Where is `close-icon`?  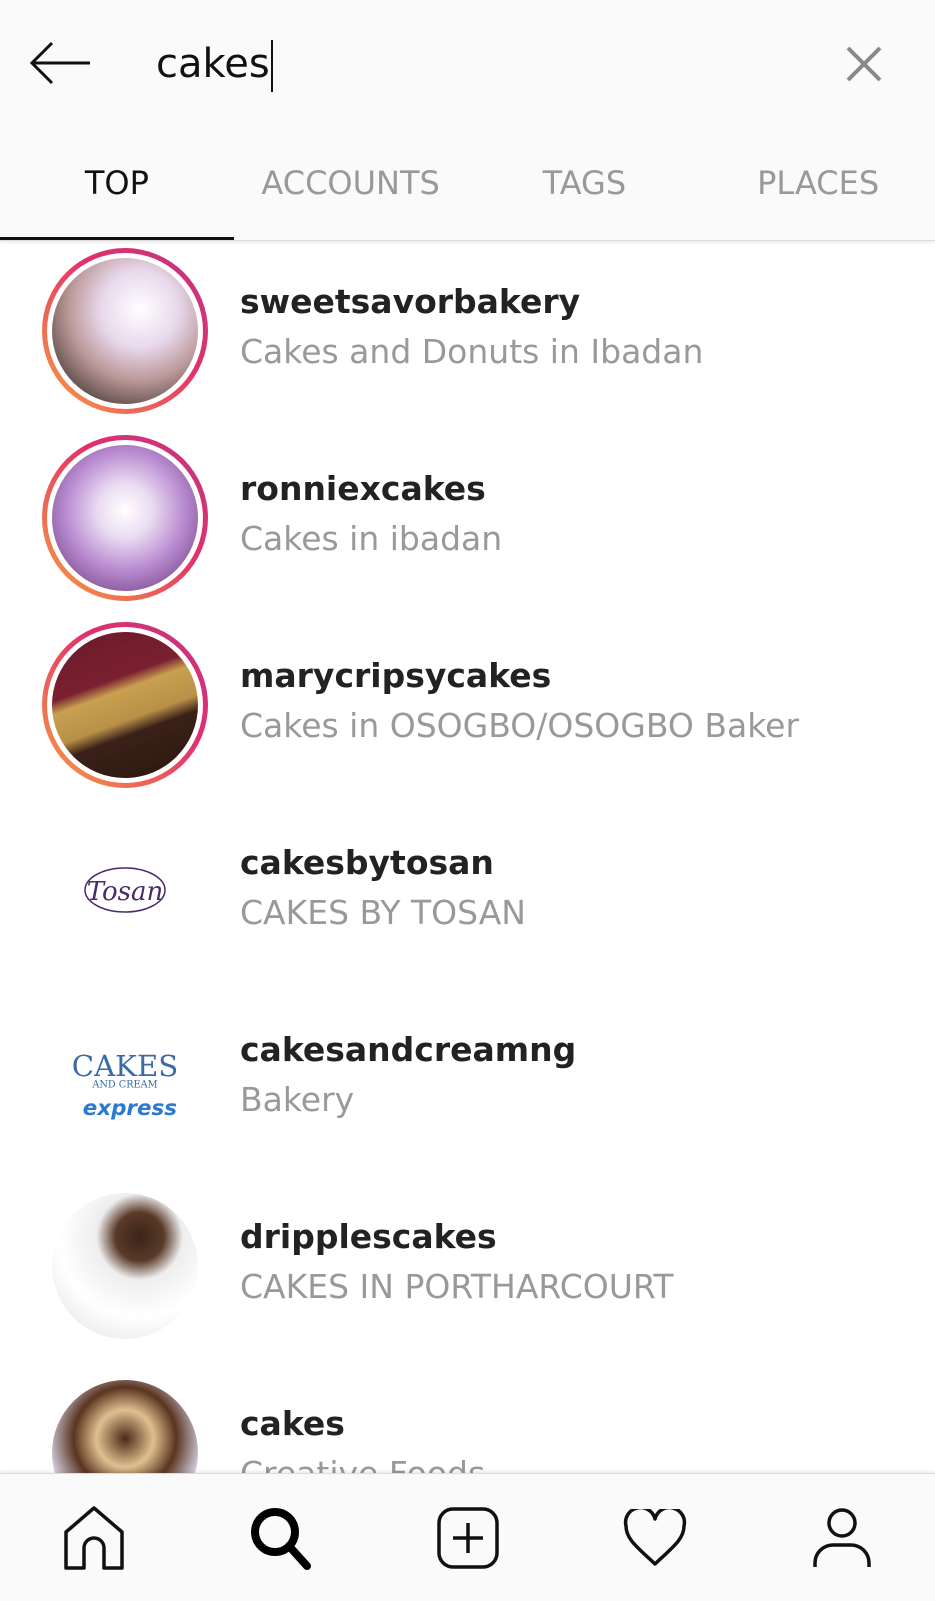 close-icon is located at coordinates (864, 64).